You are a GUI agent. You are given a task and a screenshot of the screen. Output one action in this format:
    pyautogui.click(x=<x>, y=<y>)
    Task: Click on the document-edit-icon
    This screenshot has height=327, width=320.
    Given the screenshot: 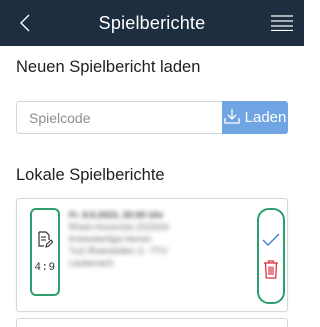 What is the action you would take?
    pyautogui.click(x=45, y=242)
    